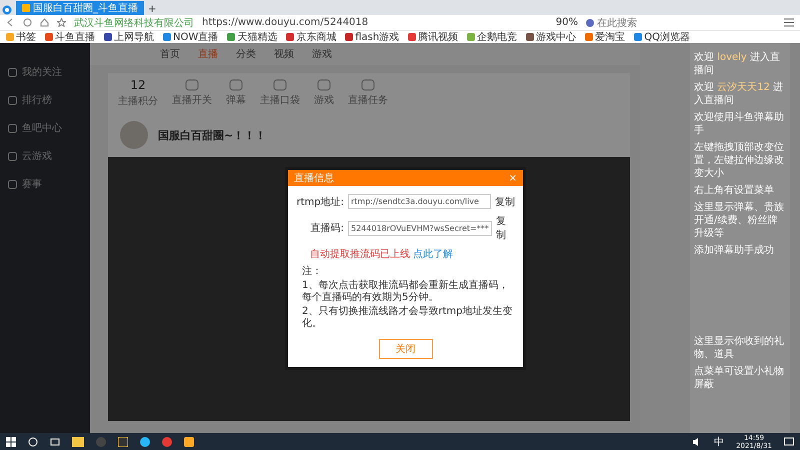  What do you see at coordinates (129, 37) in the screenshot?
I see `bookmark-item: 上网导航` at bounding box center [129, 37].